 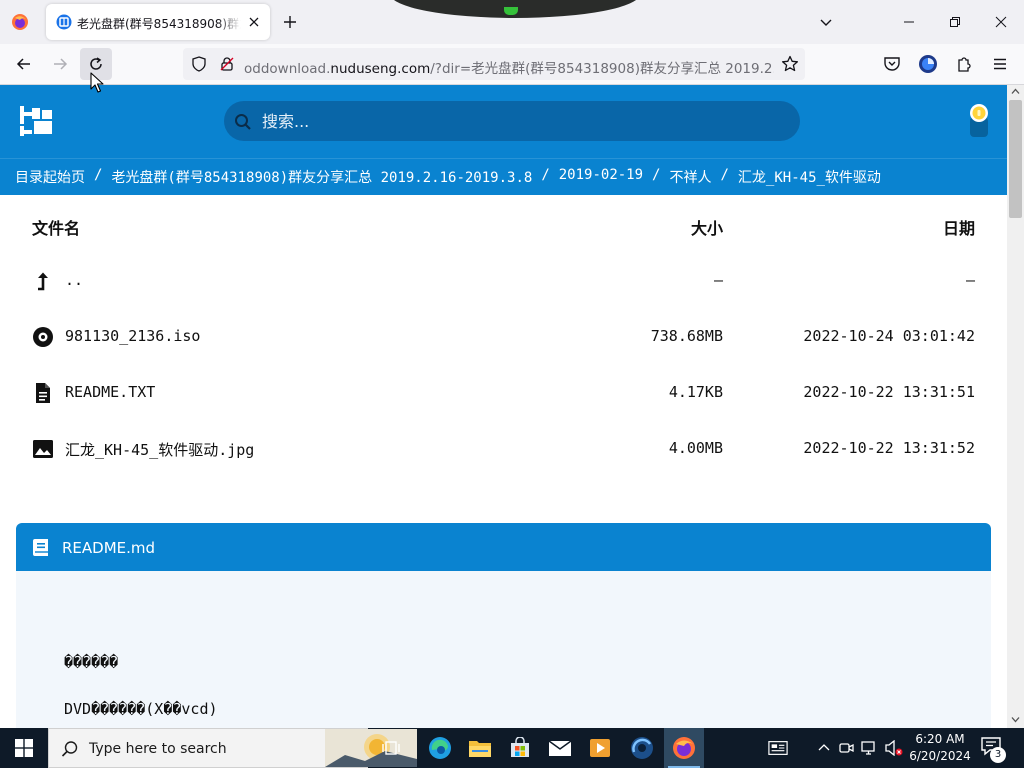 What do you see at coordinates (43, 337) in the screenshot?
I see `disc-icon` at bounding box center [43, 337].